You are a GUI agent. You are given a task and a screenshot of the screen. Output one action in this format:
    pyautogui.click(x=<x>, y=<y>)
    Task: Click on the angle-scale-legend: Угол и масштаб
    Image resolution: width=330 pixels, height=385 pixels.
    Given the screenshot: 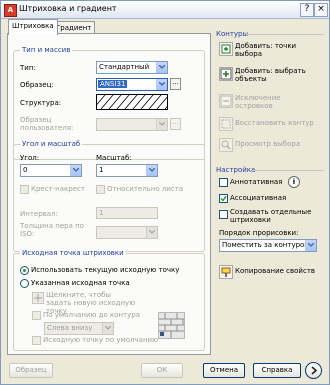 What is the action you would take?
    pyautogui.click(x=51, y=144)
    